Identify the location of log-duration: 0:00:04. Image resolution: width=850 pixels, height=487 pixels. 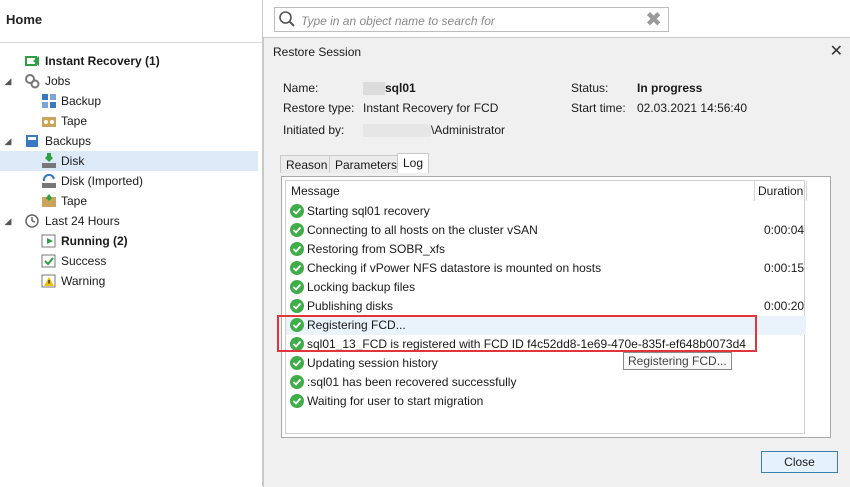
(784, 230).